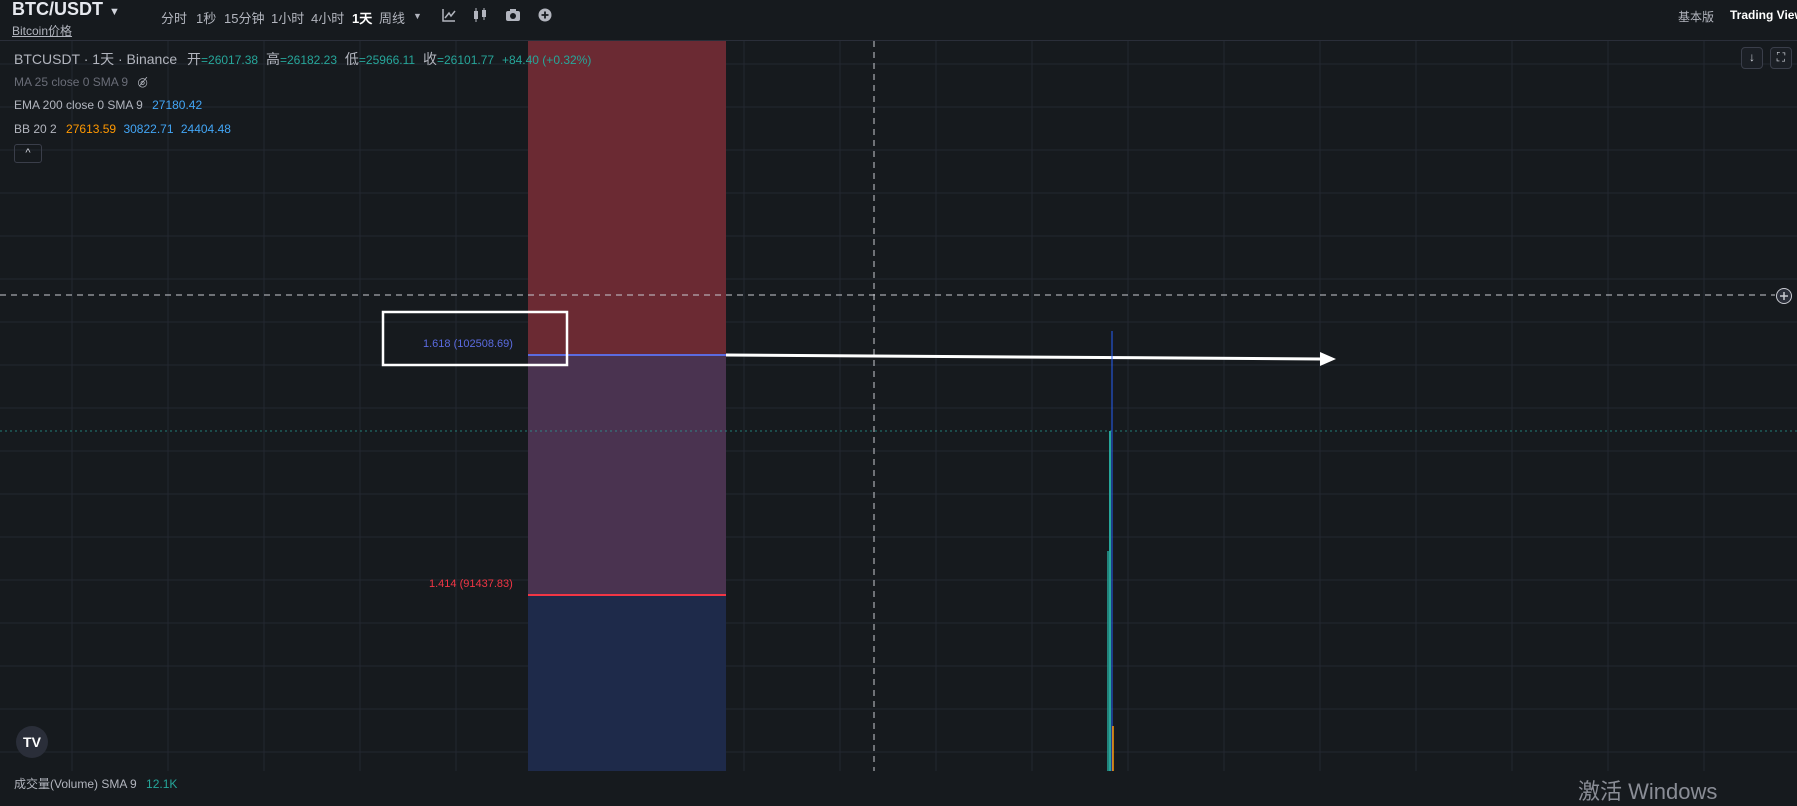  What do you see at coordinates (627, 683) in the screenshot?
I see `fib-zone-blue` at bounding box center [627, 683].